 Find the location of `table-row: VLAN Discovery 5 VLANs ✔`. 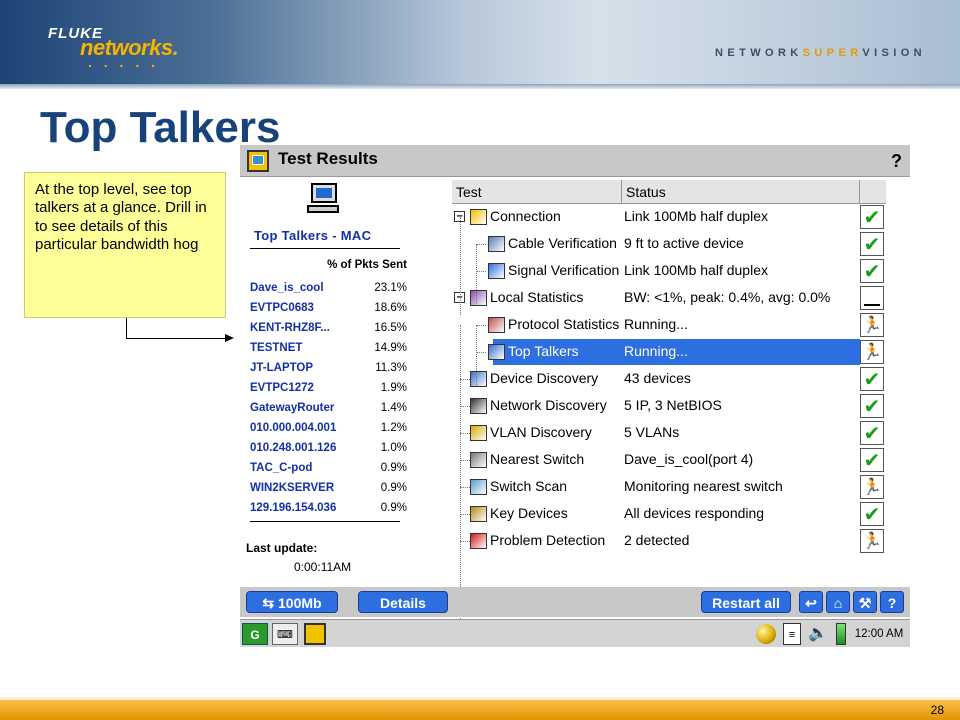

table-row: VLAN Discovery 5 VLANs ✔ is located at coordinates (669, 433).